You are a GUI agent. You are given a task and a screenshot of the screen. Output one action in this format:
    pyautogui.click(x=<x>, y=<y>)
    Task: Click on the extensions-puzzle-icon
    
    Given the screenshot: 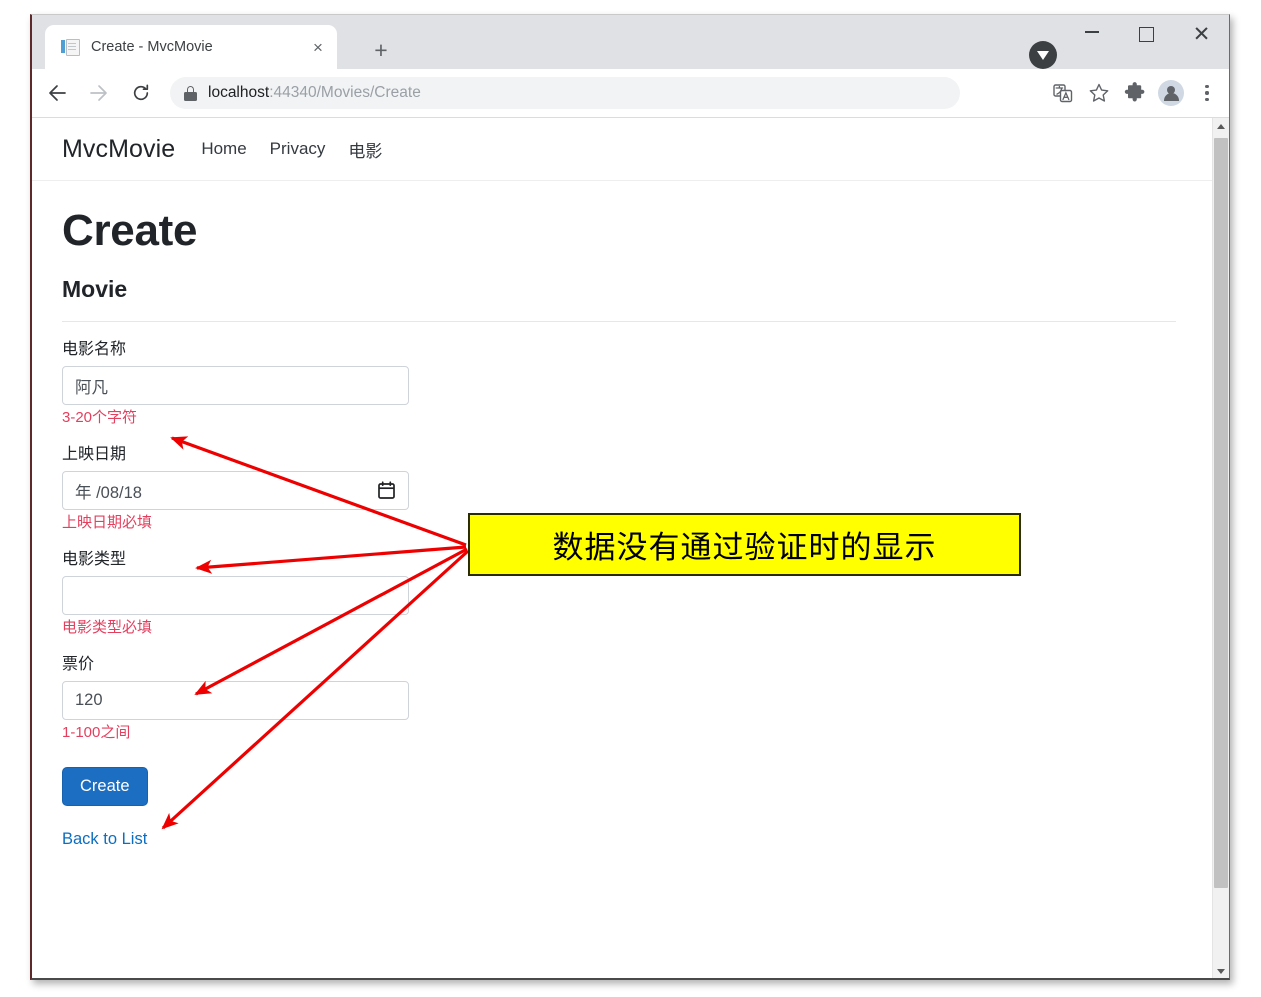 What is the action you would take?
    pyautogui.click(x=1135, y=93)
    